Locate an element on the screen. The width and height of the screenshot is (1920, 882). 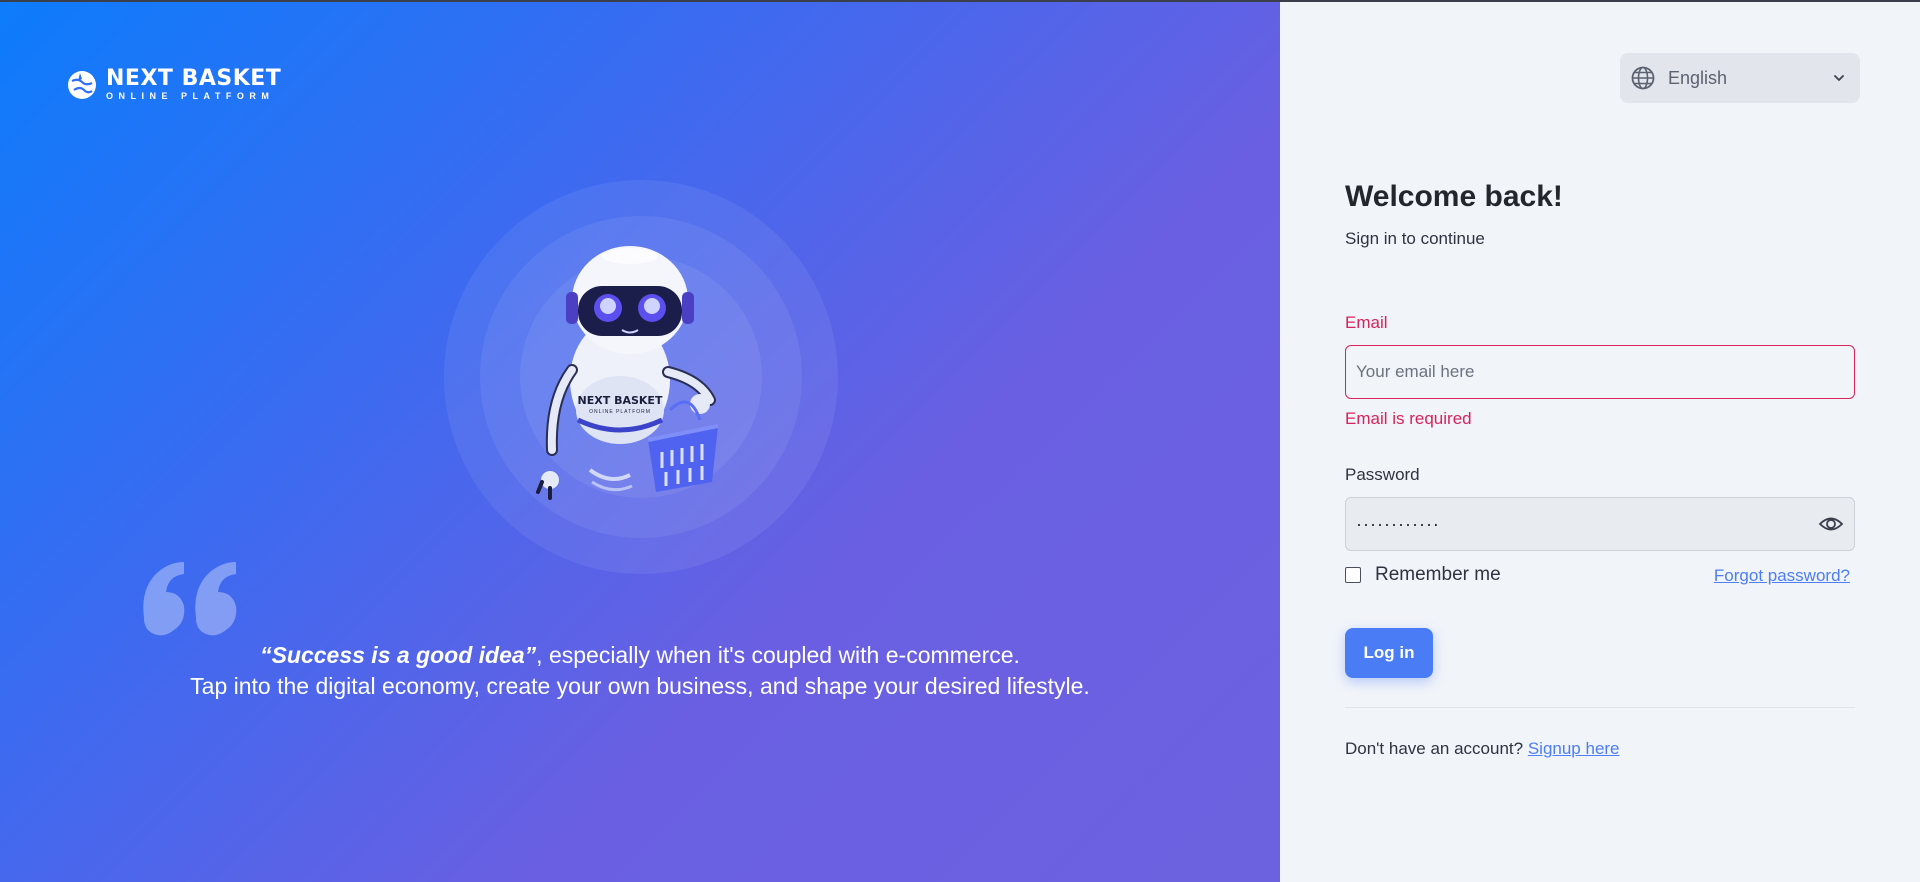
remember-me-label: Remember me is located at coordinates (1438, 574).